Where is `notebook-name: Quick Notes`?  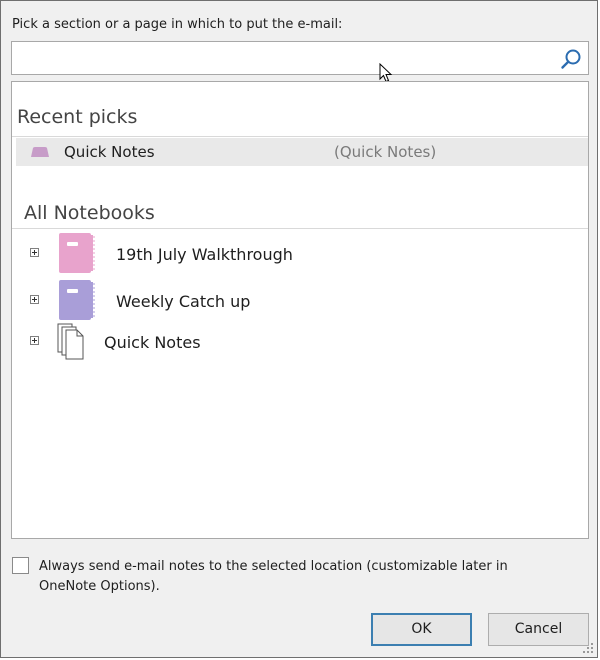 notebook-name: Quick Notes is located at coordinates (152, 342).